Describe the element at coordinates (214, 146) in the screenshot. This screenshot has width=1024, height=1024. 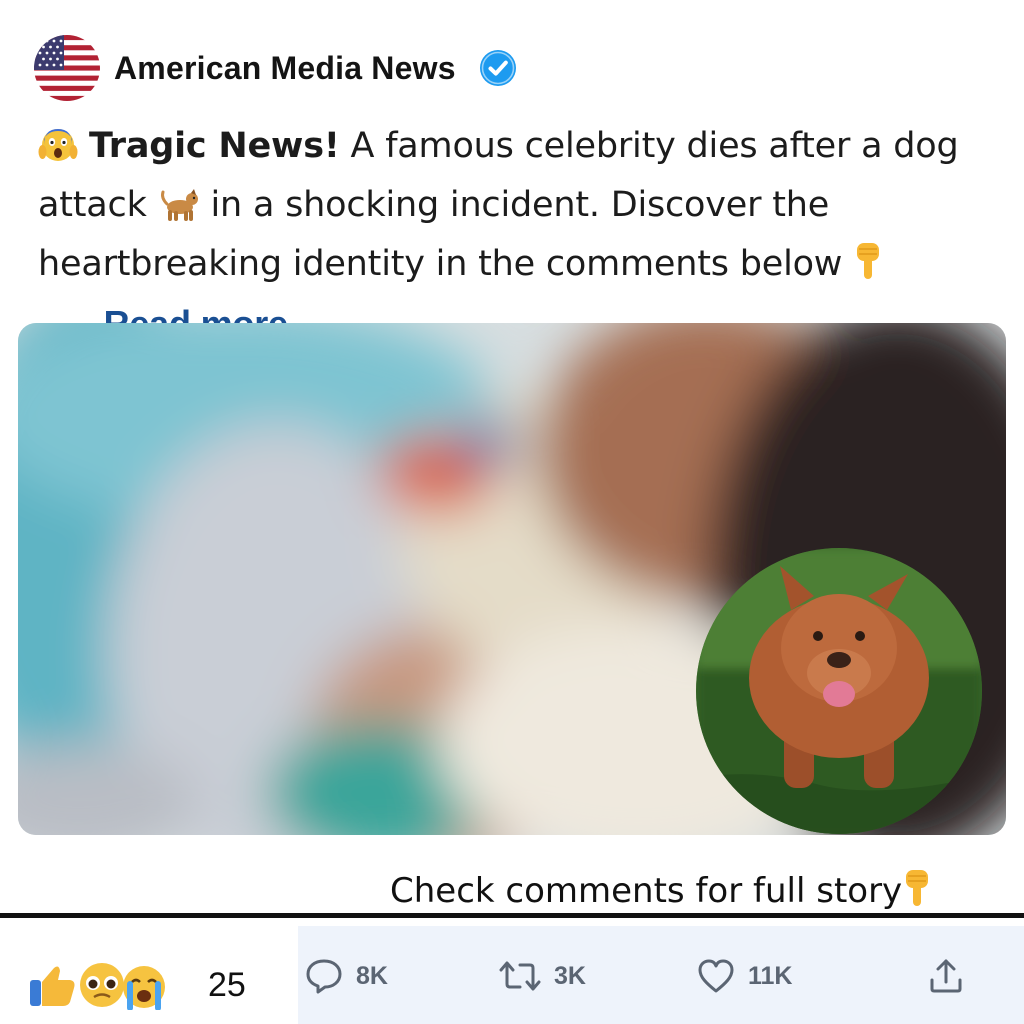
I see `post-headline: Tragic News!` at that location.